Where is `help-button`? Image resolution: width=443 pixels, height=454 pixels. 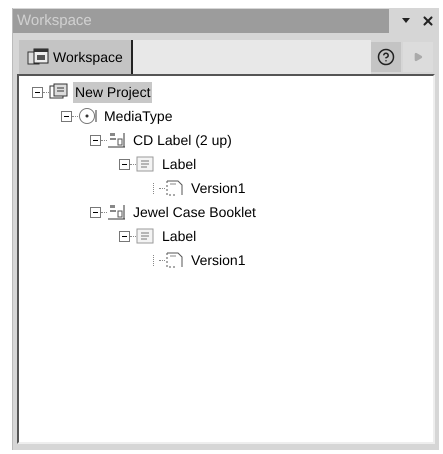 help-button is located at coordinates (386, 57).